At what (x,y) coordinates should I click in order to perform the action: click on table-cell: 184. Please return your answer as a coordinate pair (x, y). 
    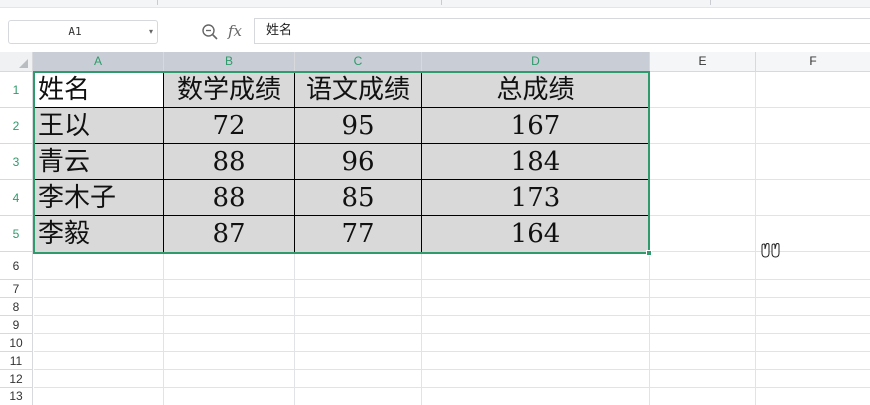
    Looking at the image, I should click on (535, 162).